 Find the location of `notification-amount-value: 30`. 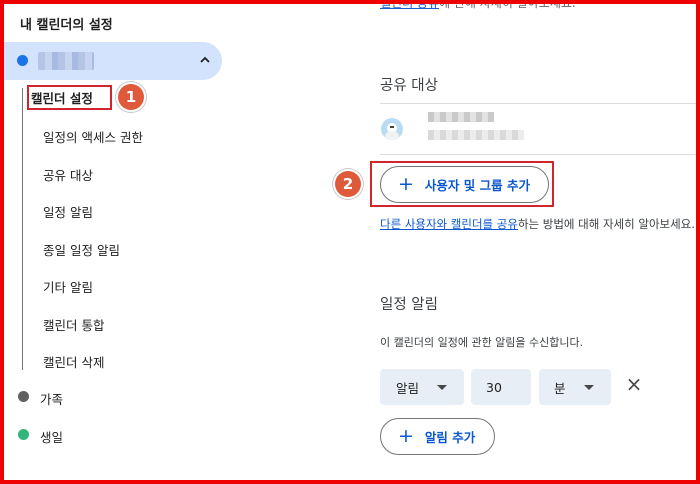

notification-amount-value: 30 is located at coordinates (494, 387).